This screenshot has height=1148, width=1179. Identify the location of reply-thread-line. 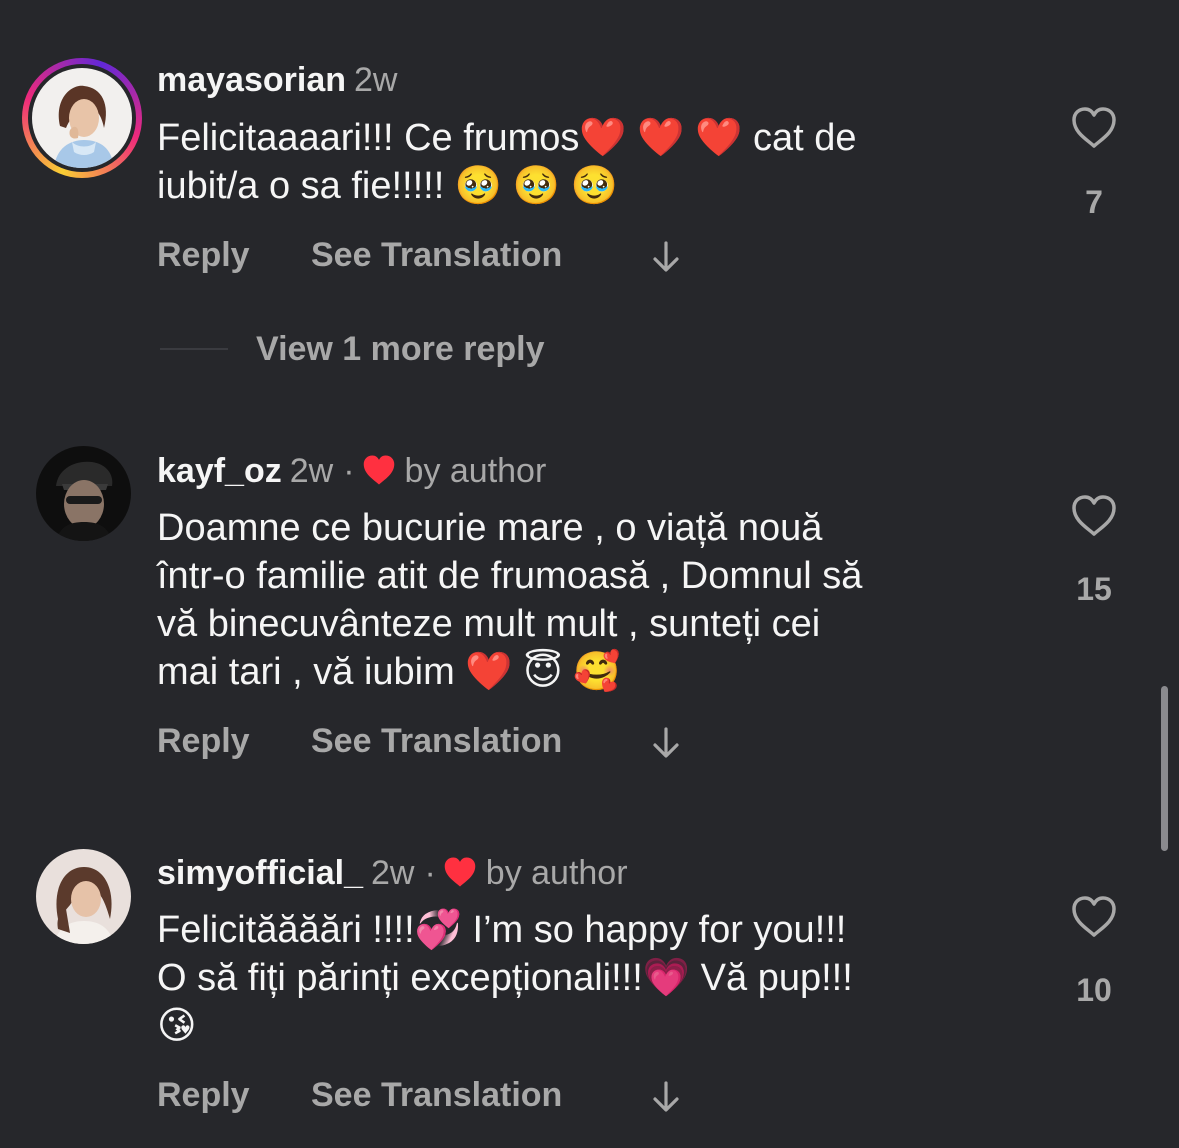
(194, 349).